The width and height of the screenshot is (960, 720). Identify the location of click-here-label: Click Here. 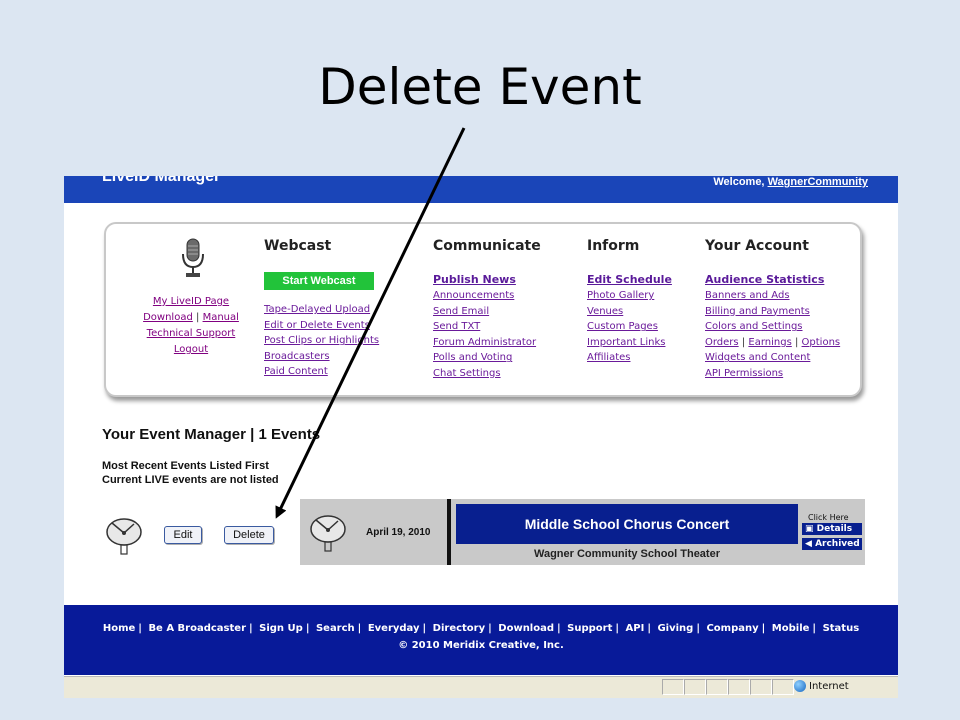
(828, 517).